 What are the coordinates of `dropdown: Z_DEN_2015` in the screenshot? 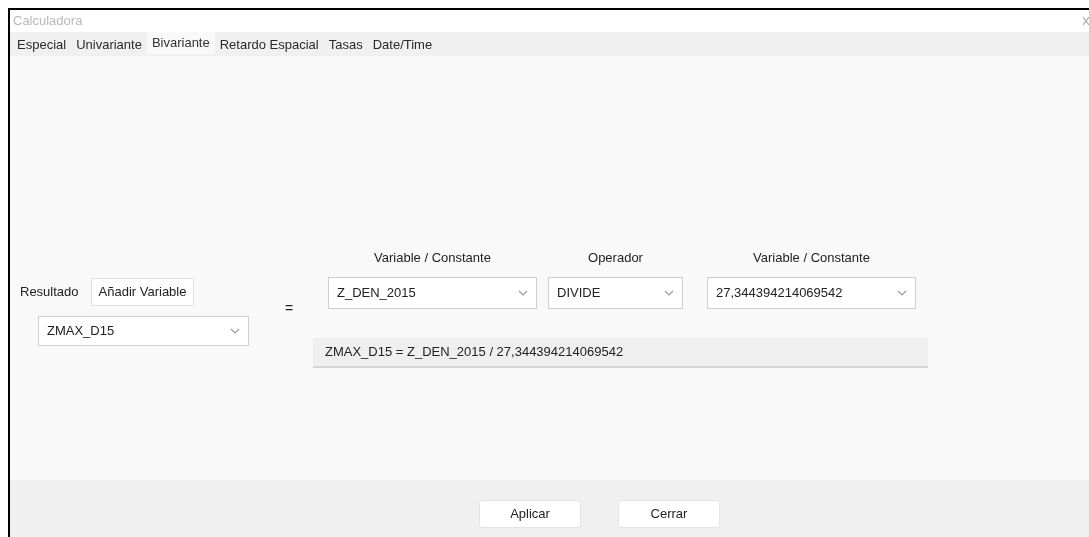 It's located at (432, 292).